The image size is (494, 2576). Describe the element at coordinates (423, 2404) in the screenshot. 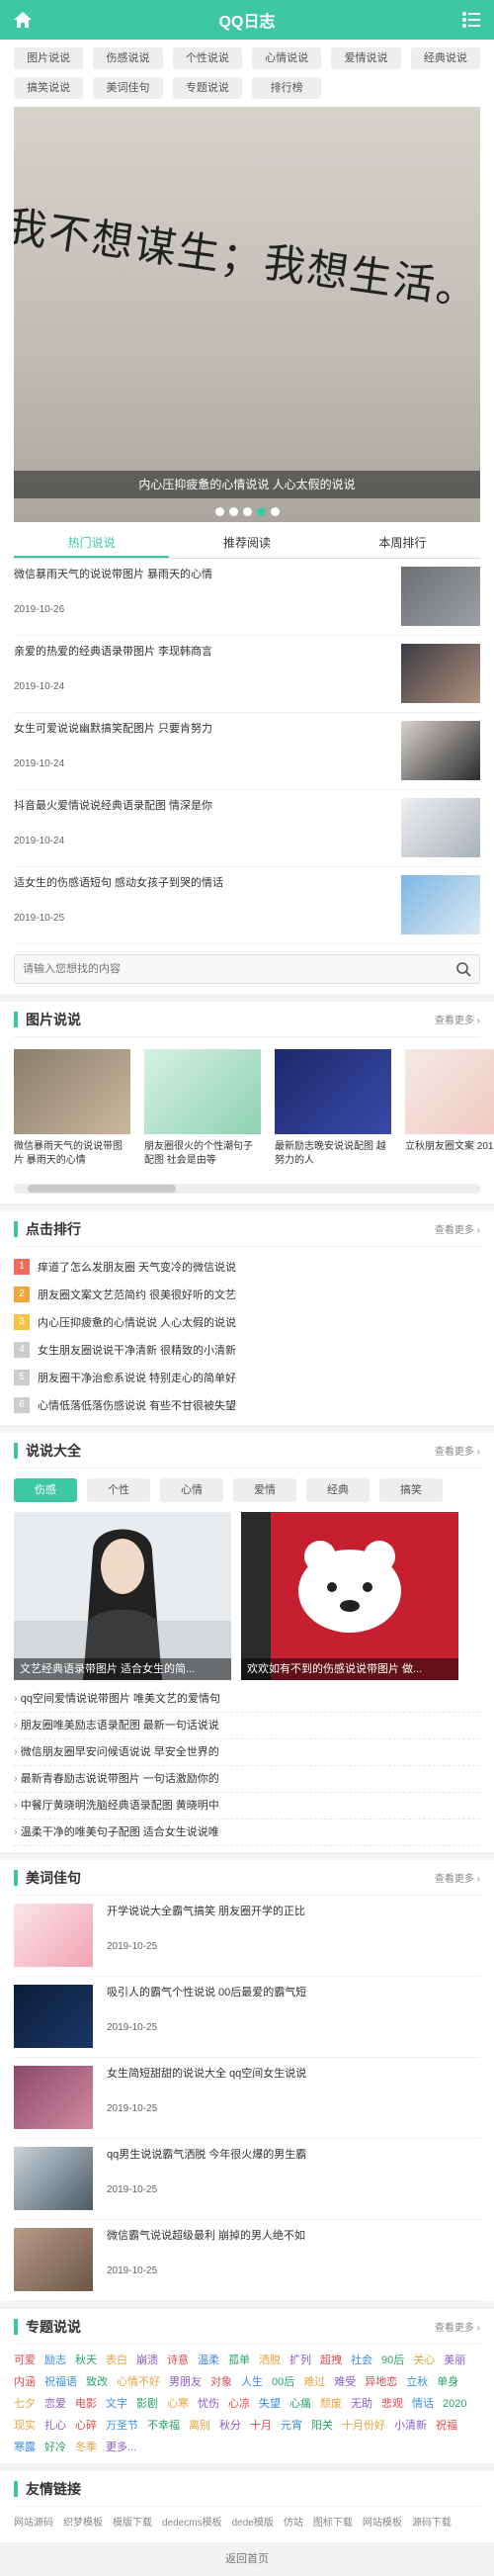

I see `topic-tag: 情话` at that location.